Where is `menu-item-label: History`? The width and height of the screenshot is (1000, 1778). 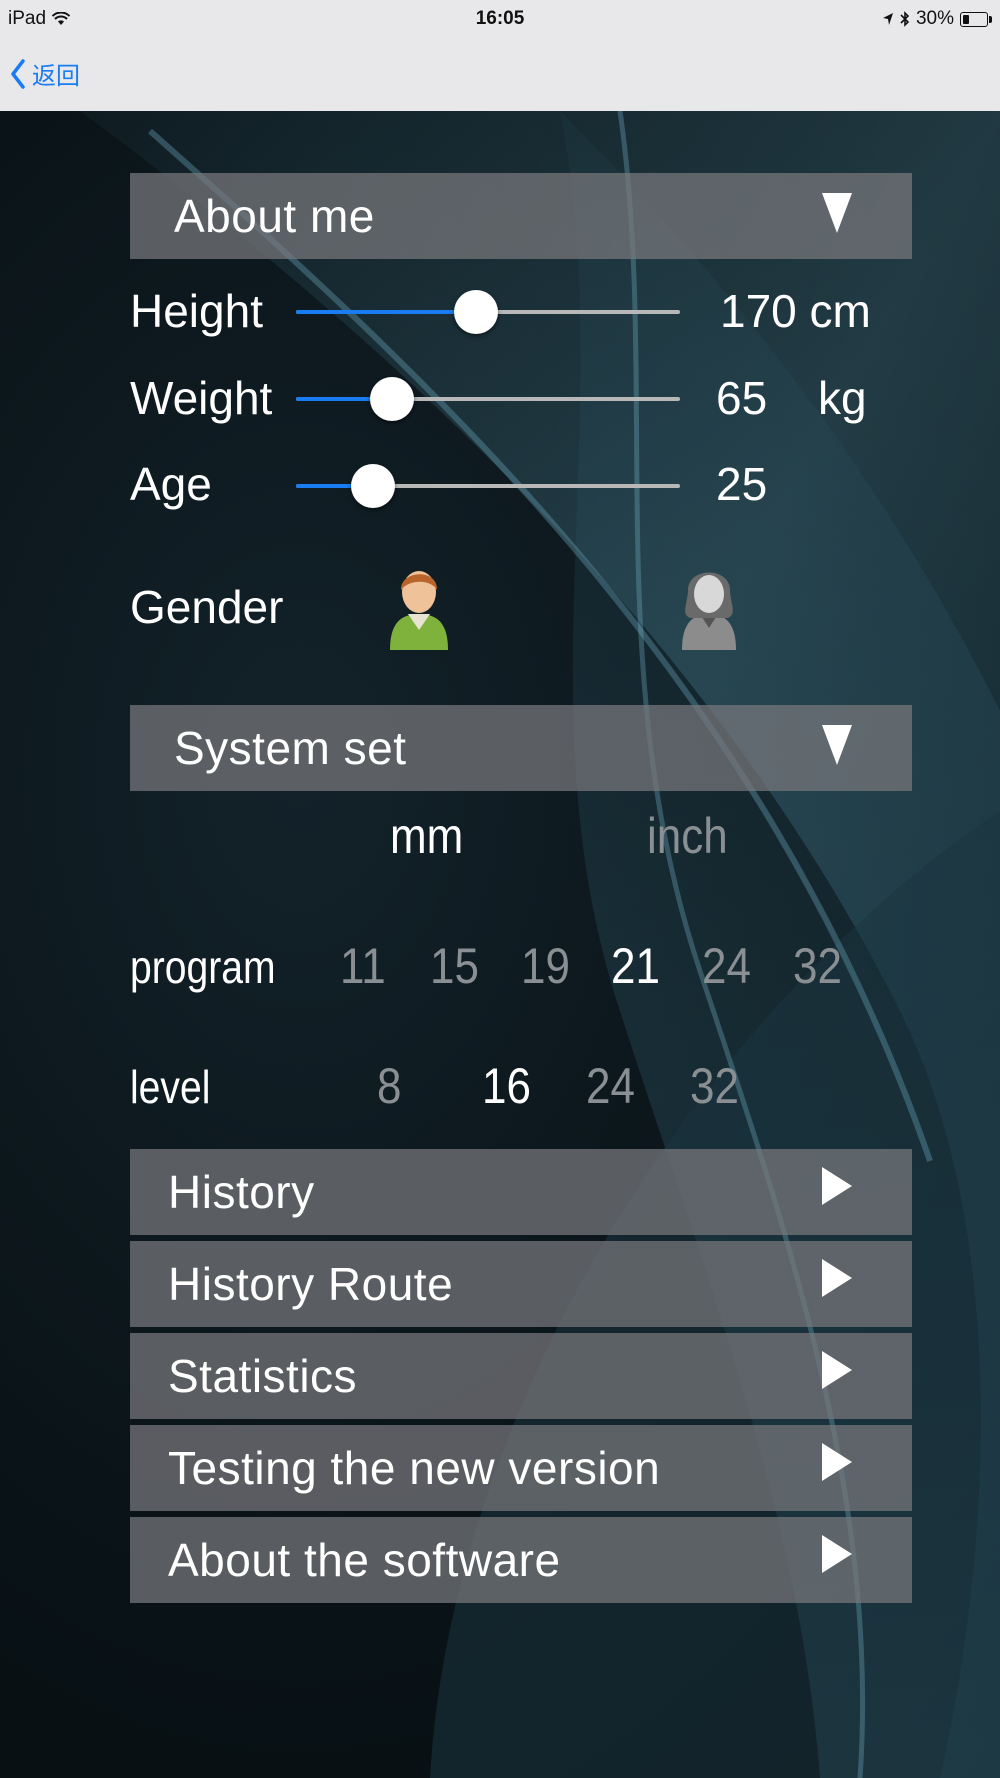 menu-item-label: History is located at coordinates (241, 1192).